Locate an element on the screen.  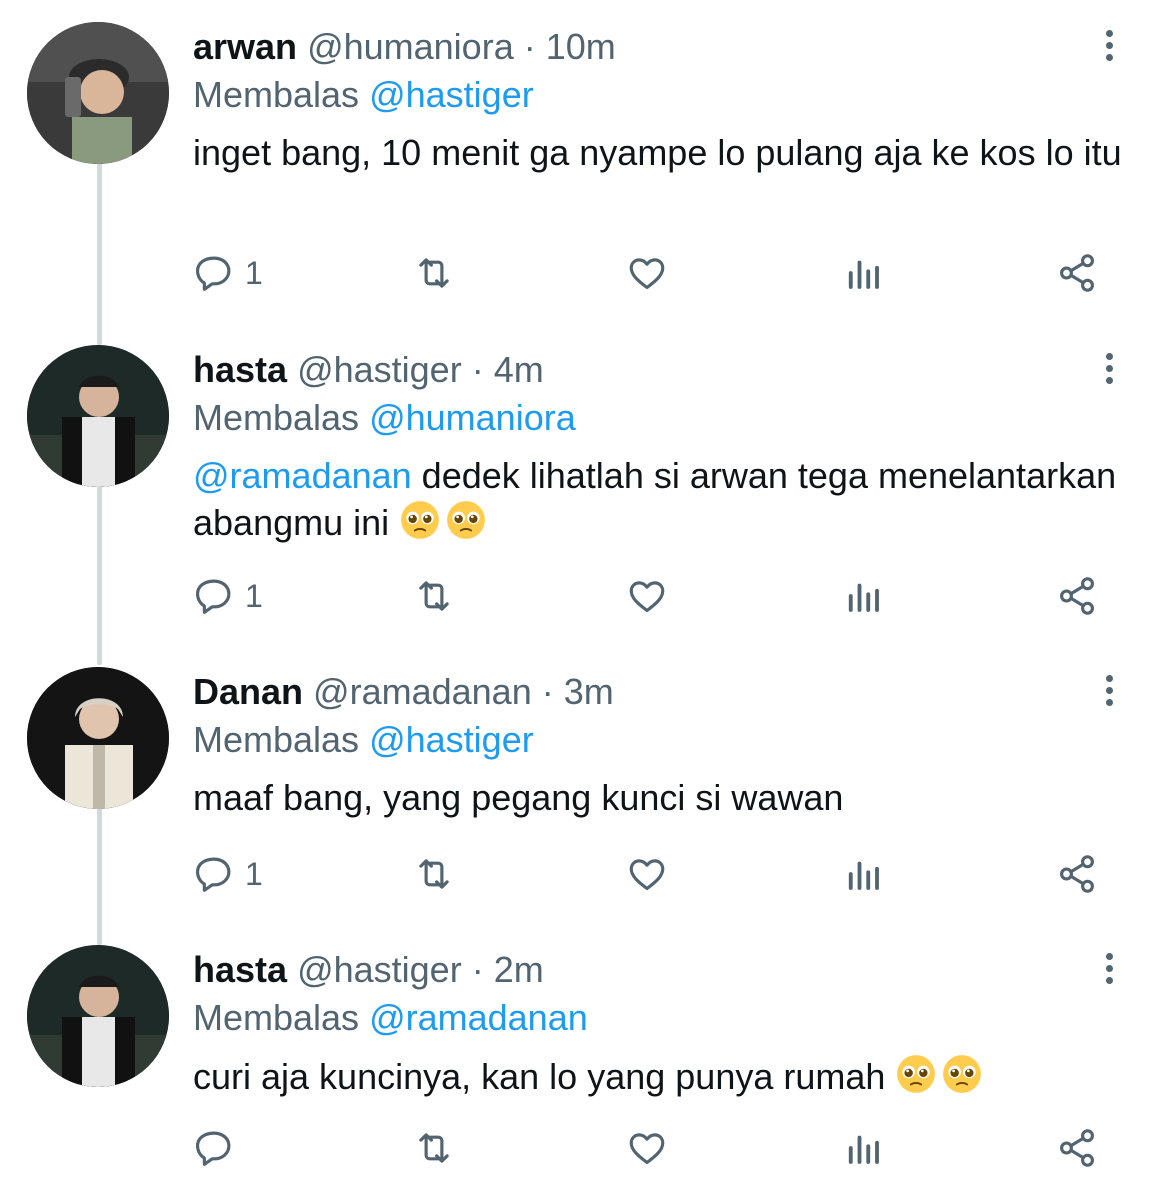
reply-context: Membalas @ramadanan is located at coordinates (390, 1018).